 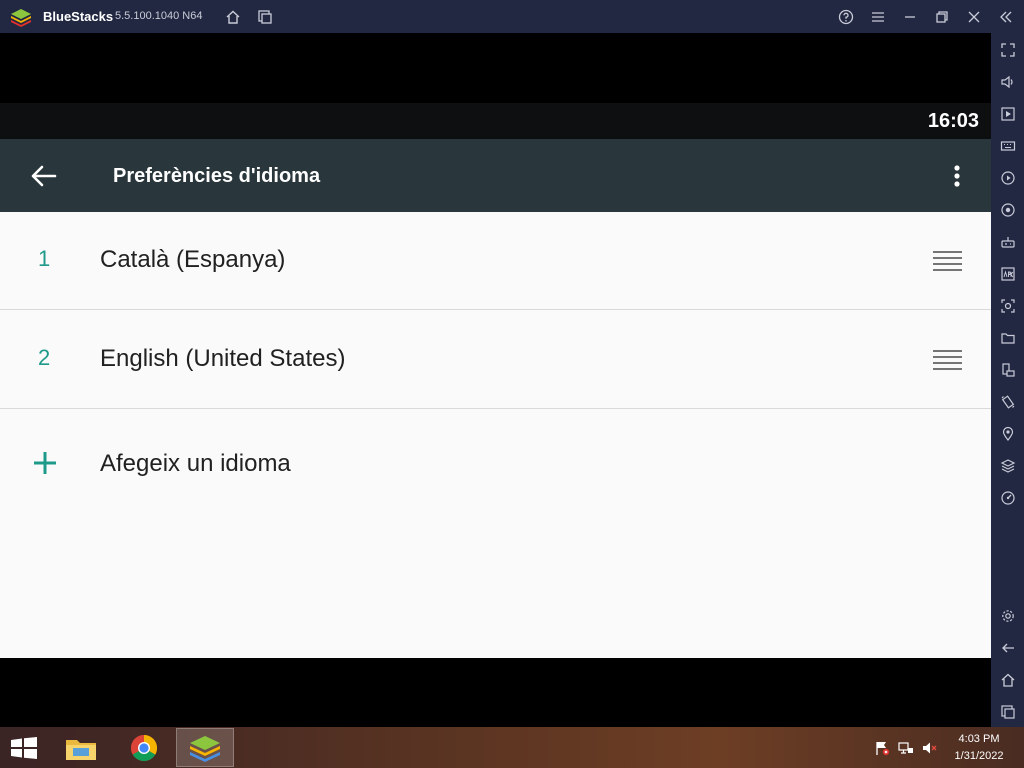 What do you see at coordinates (910, 17) in the screenshot?
I see `minimize-icon` at bounding box center [910, 17].